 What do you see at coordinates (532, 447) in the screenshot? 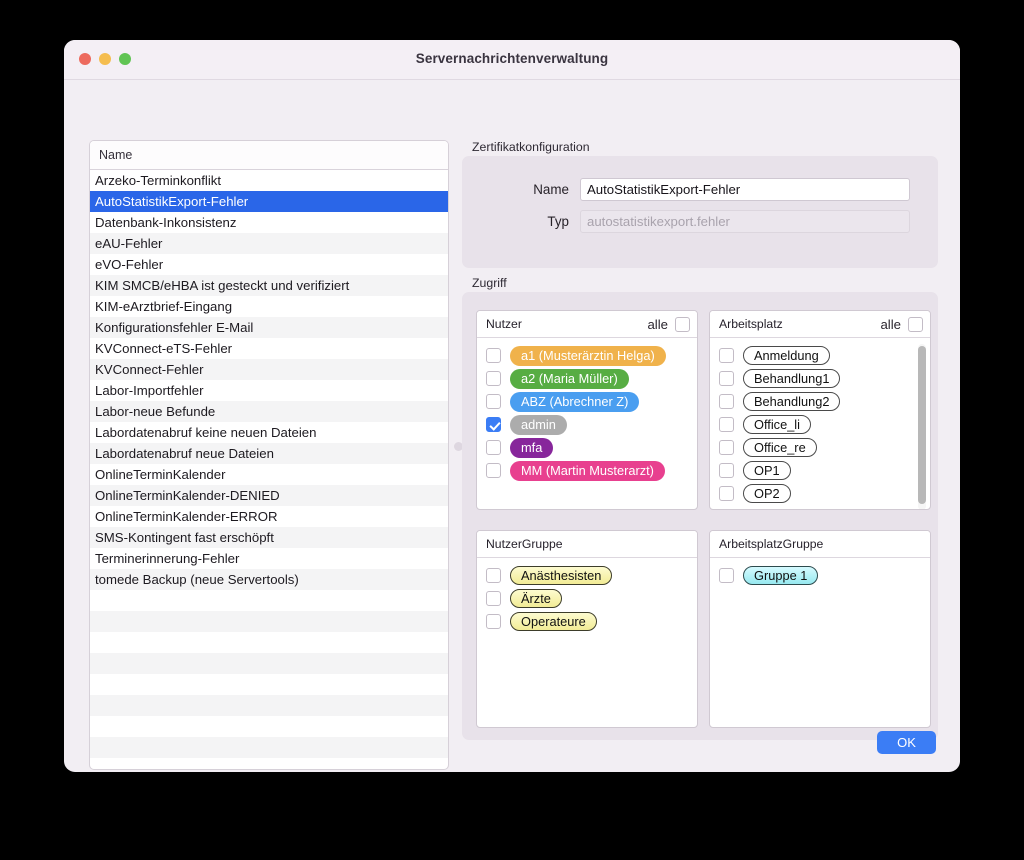
I see `item-tag: mfa` at bounding box center [532, 447].